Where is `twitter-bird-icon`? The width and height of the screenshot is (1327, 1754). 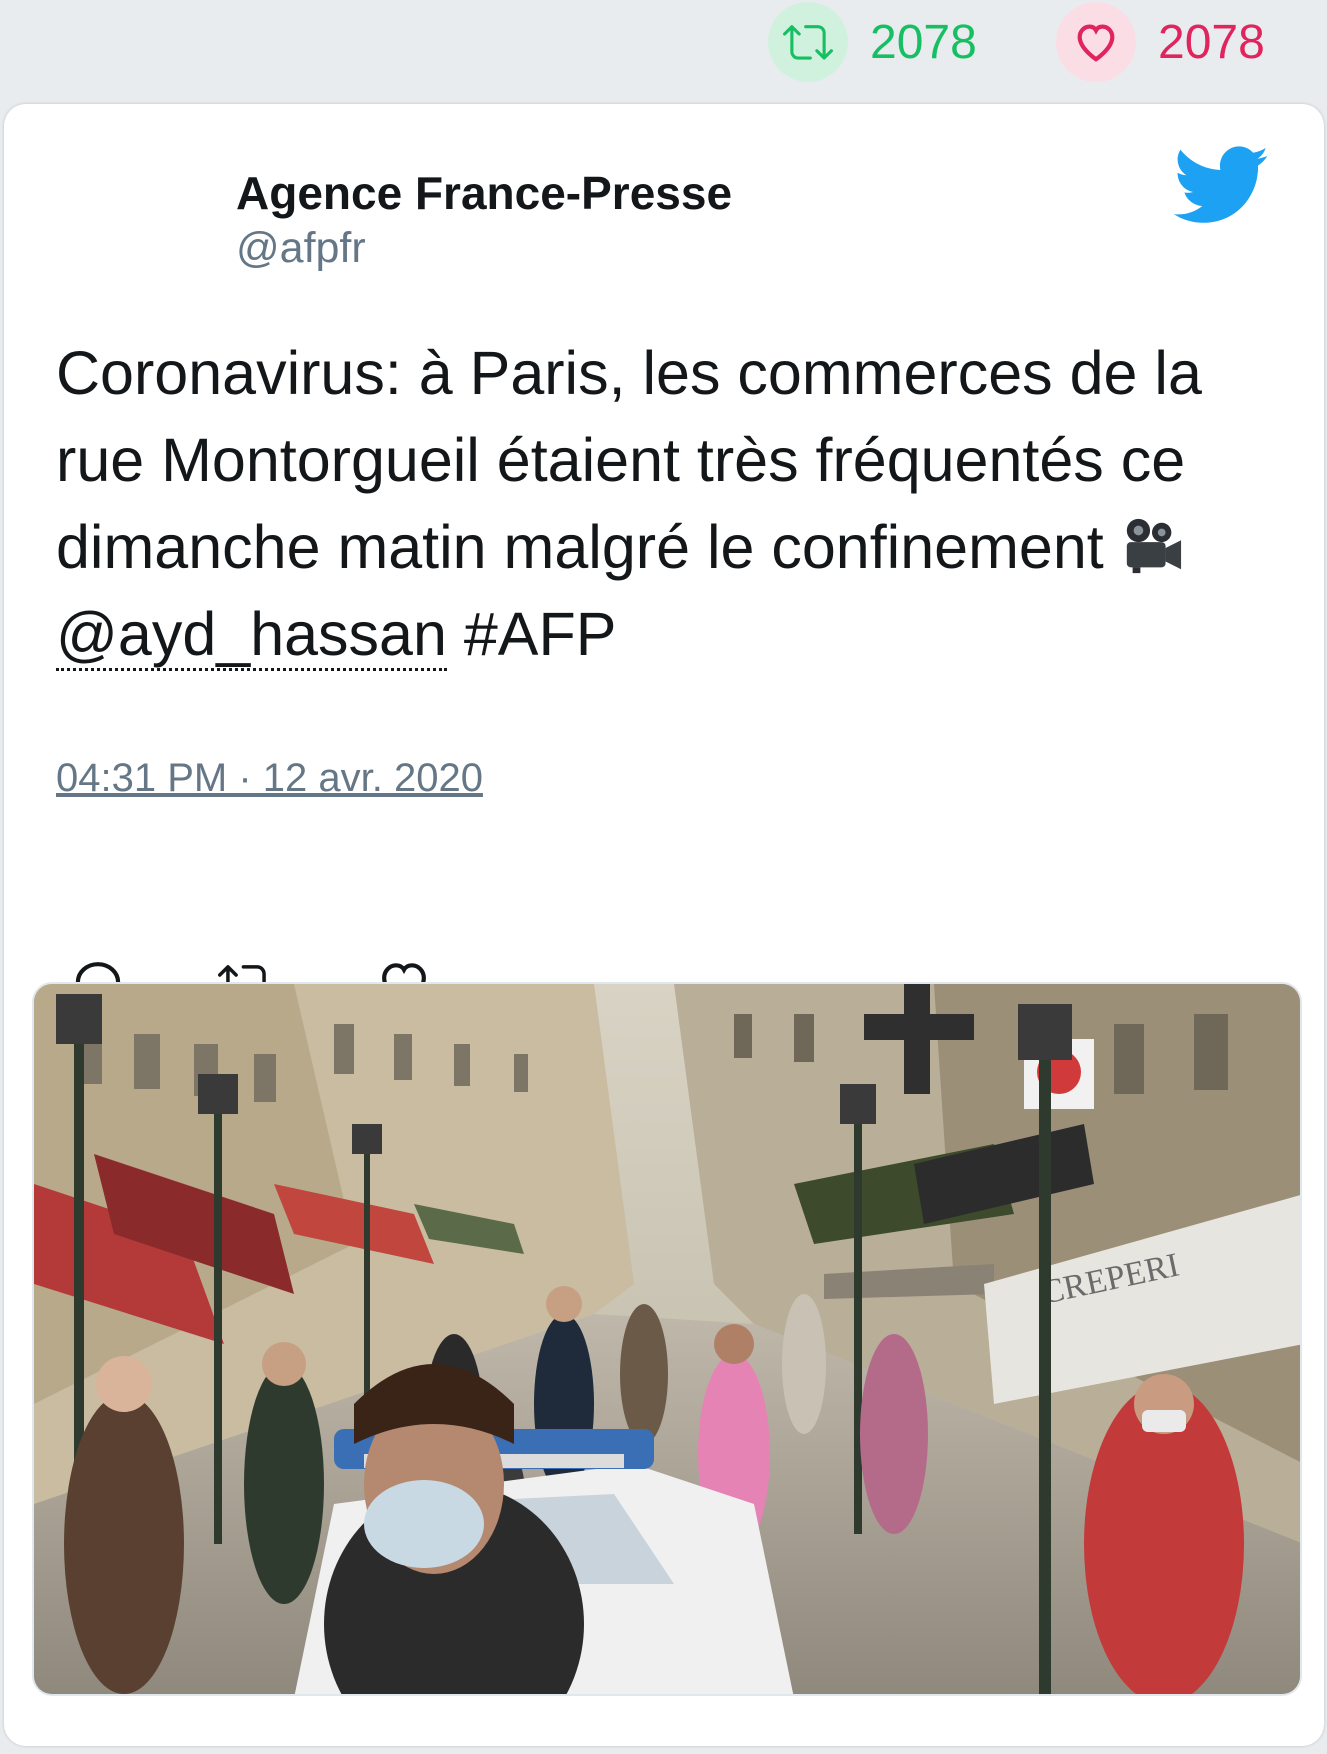
twitter-bird-icon is located at coordinates (1222, 186).